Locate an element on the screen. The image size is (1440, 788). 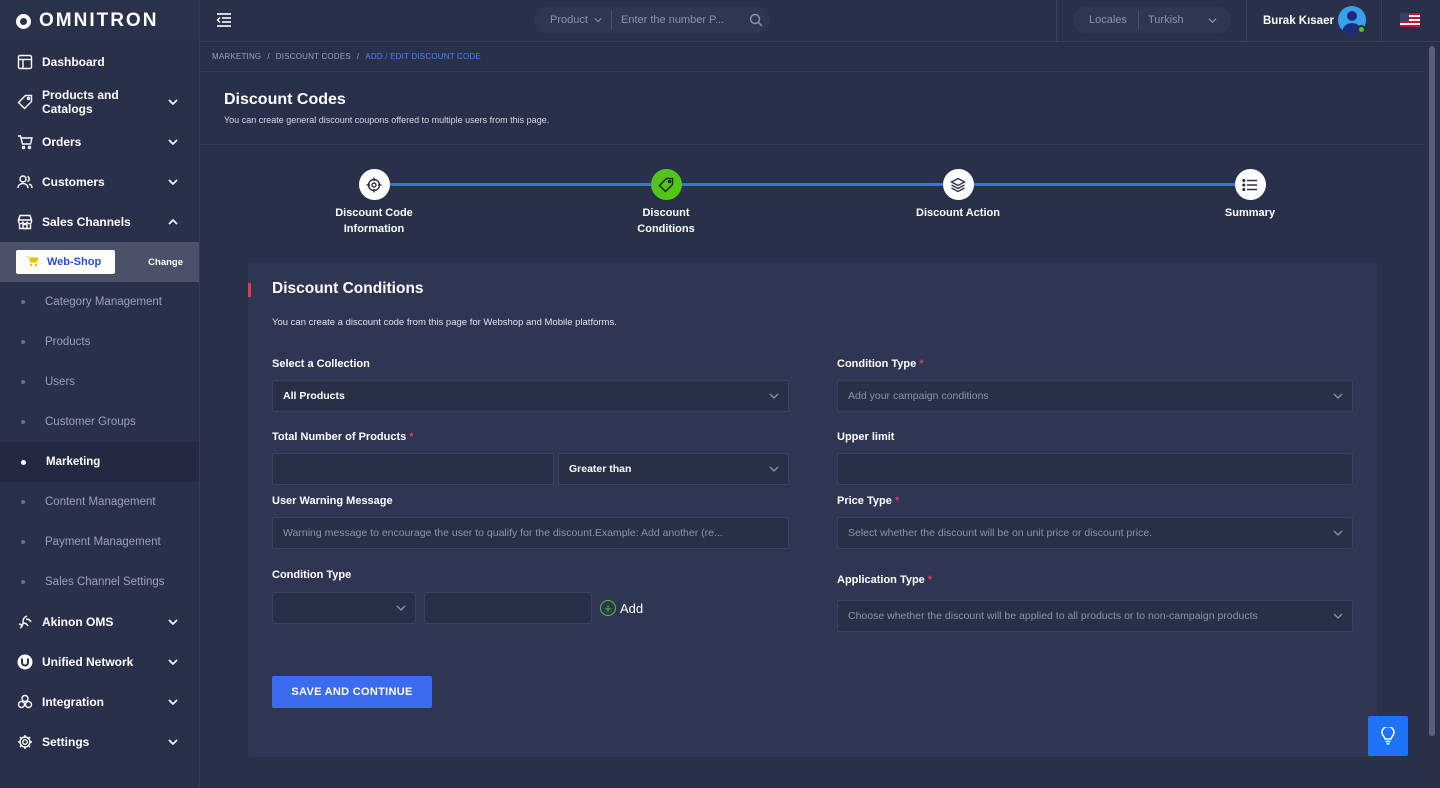
step-label-line2: Conditions is located at coordinates (666, 229).